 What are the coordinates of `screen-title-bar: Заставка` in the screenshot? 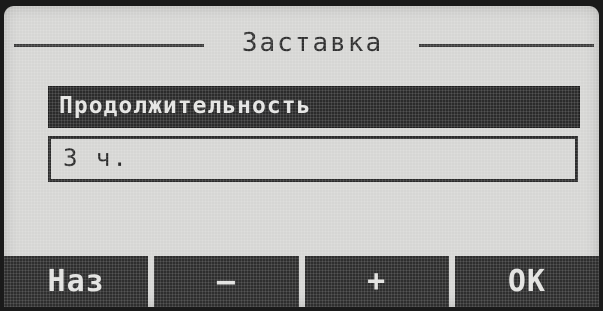 It's located at (304, 44).